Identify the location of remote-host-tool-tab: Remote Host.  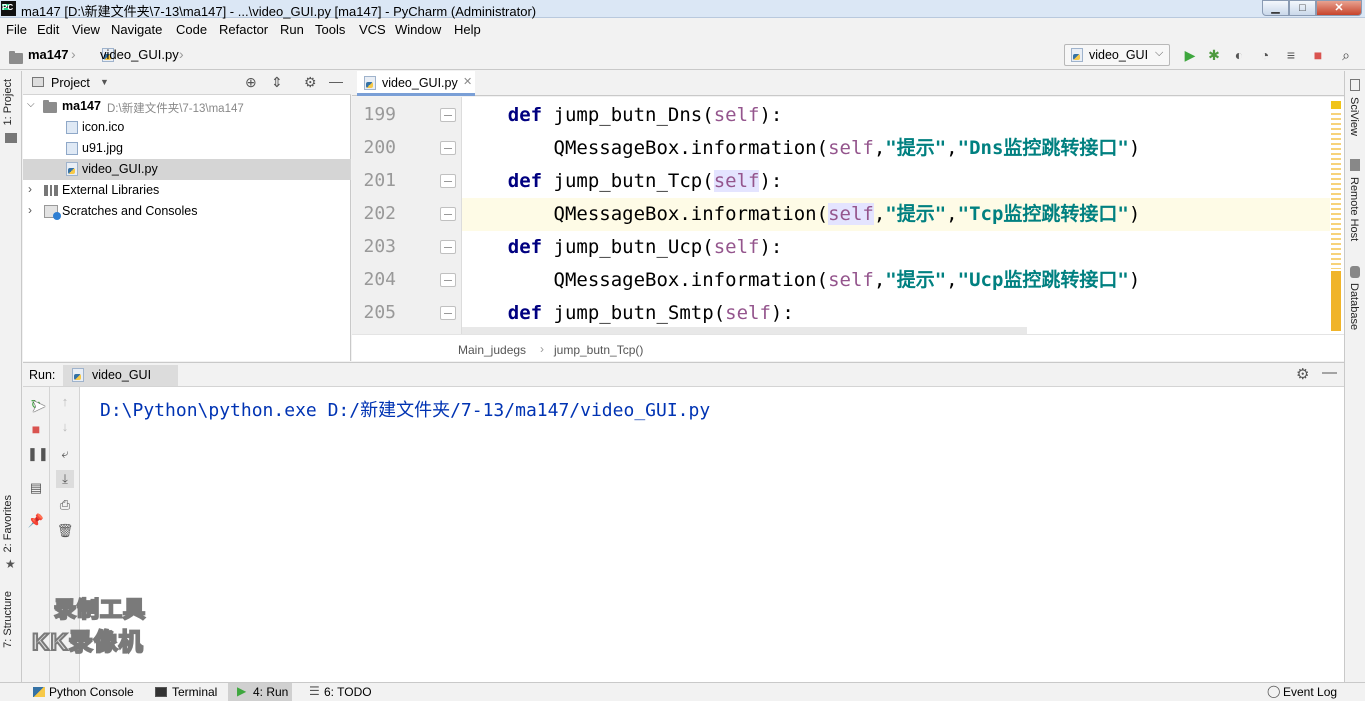
(1354, 209).